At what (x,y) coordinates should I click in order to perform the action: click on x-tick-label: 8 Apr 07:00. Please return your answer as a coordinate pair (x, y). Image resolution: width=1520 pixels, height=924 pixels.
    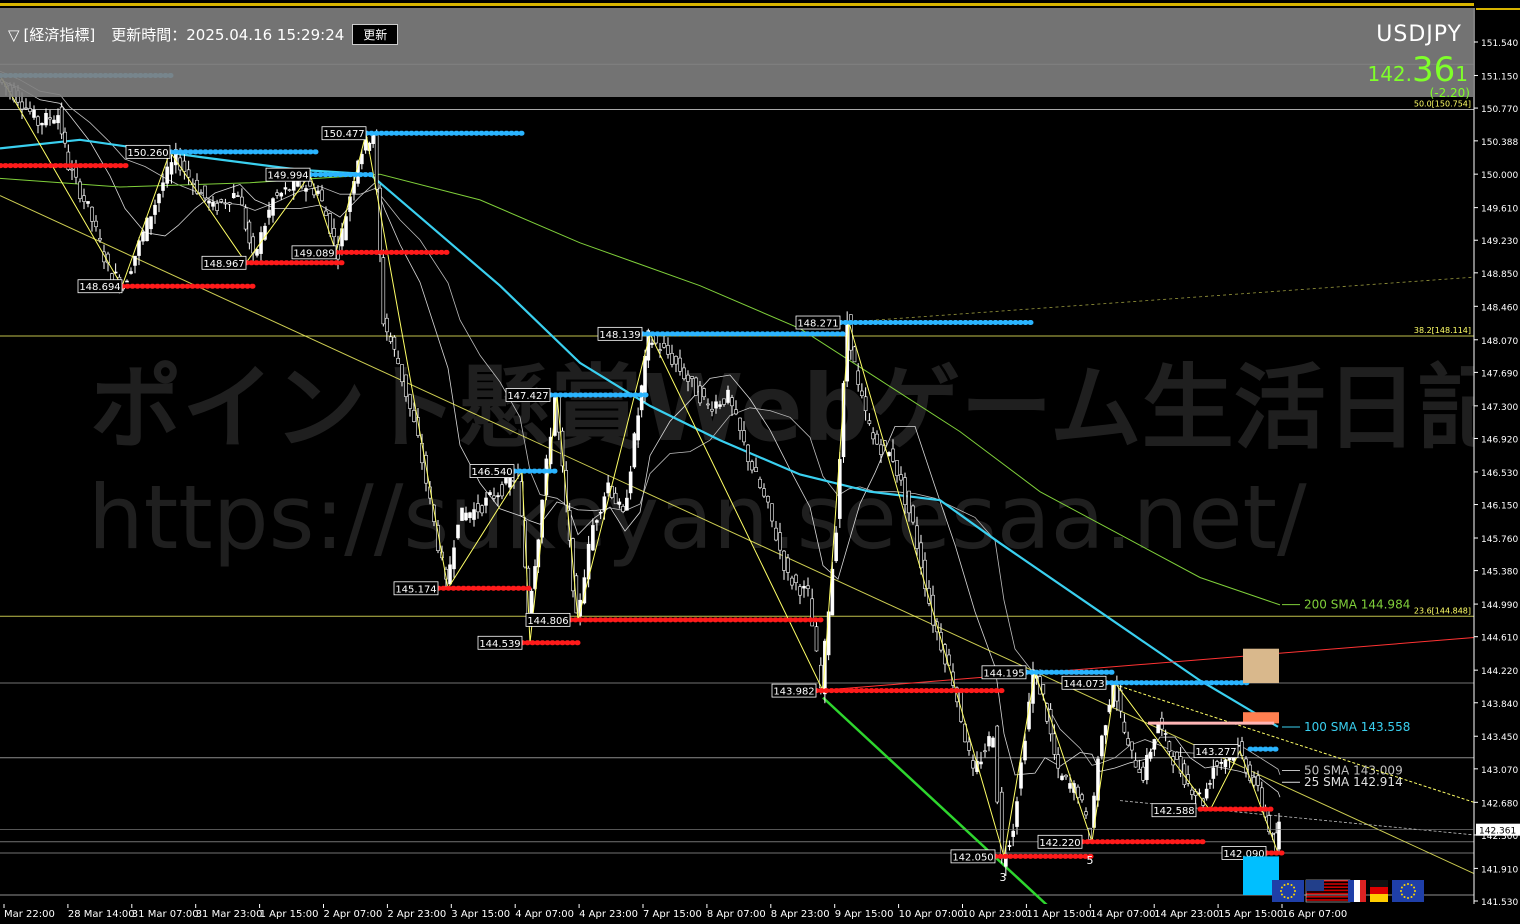
    Looking at the image, I should click on (736, 914).